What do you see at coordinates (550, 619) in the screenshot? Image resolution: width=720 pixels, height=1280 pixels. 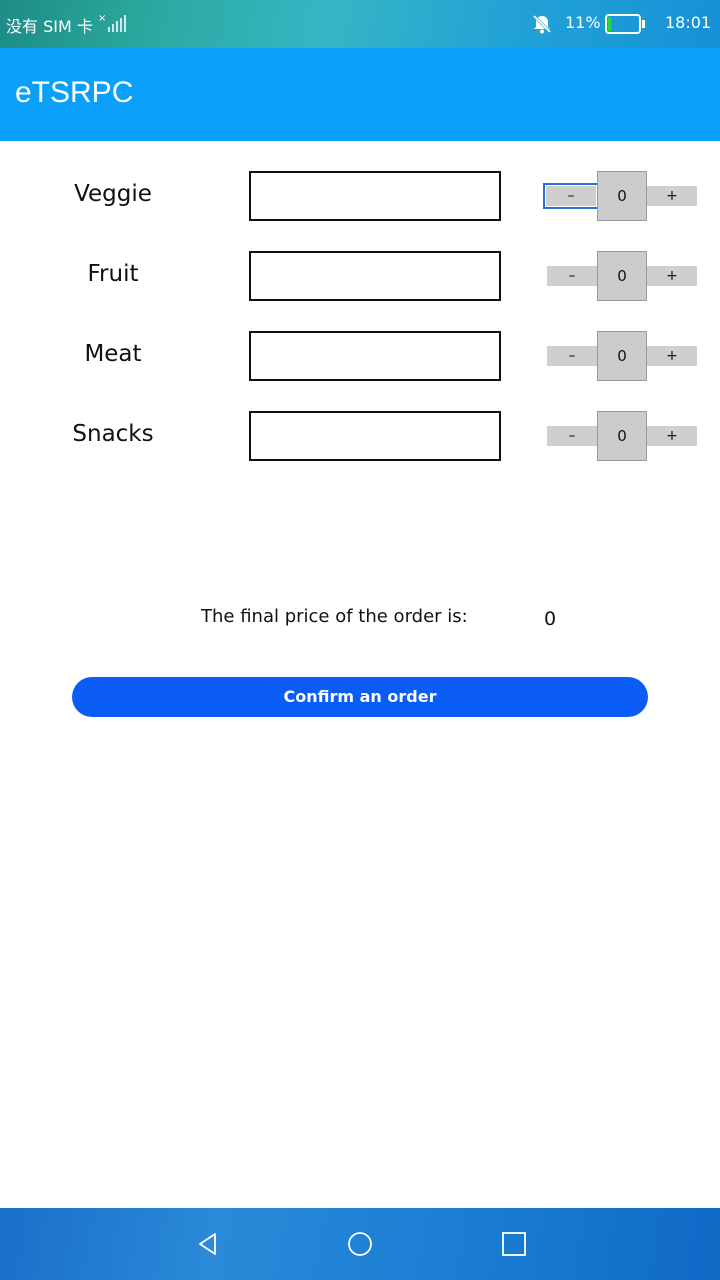 I see `final-price-value: 0` at bounding box center [550, 619].